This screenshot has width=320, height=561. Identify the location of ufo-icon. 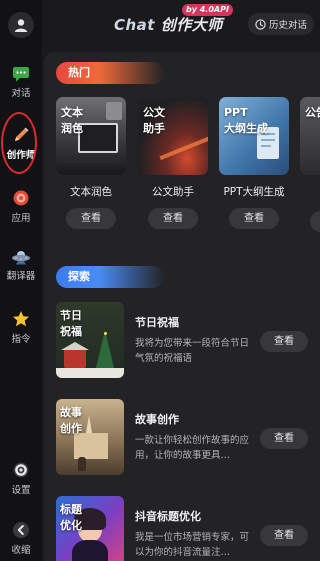
(21, 258).